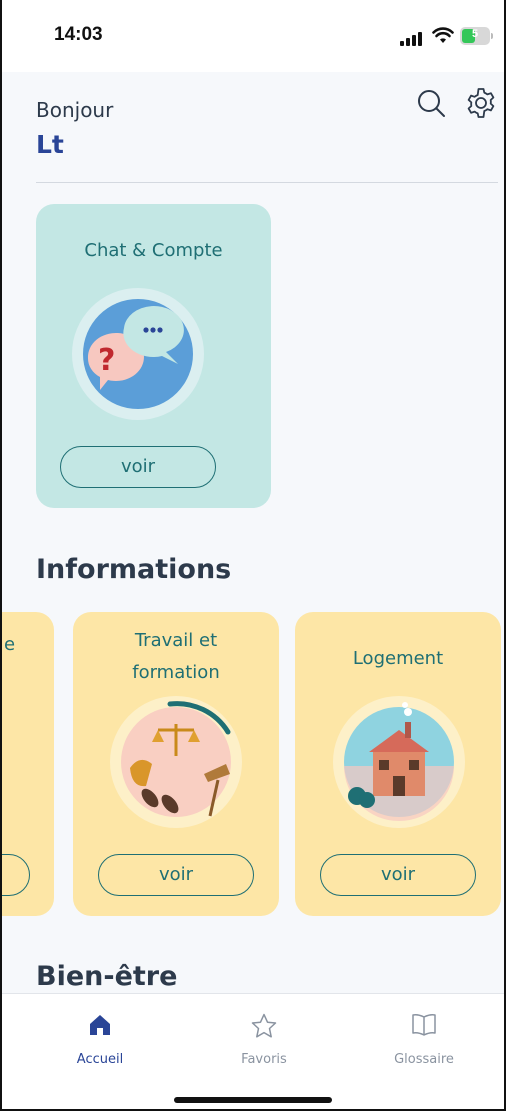 This screenshot has width=506, height=1111. Describe the element at coordinates (481, 103) in the screenshot. I see `settings-gear-icon` at that location.